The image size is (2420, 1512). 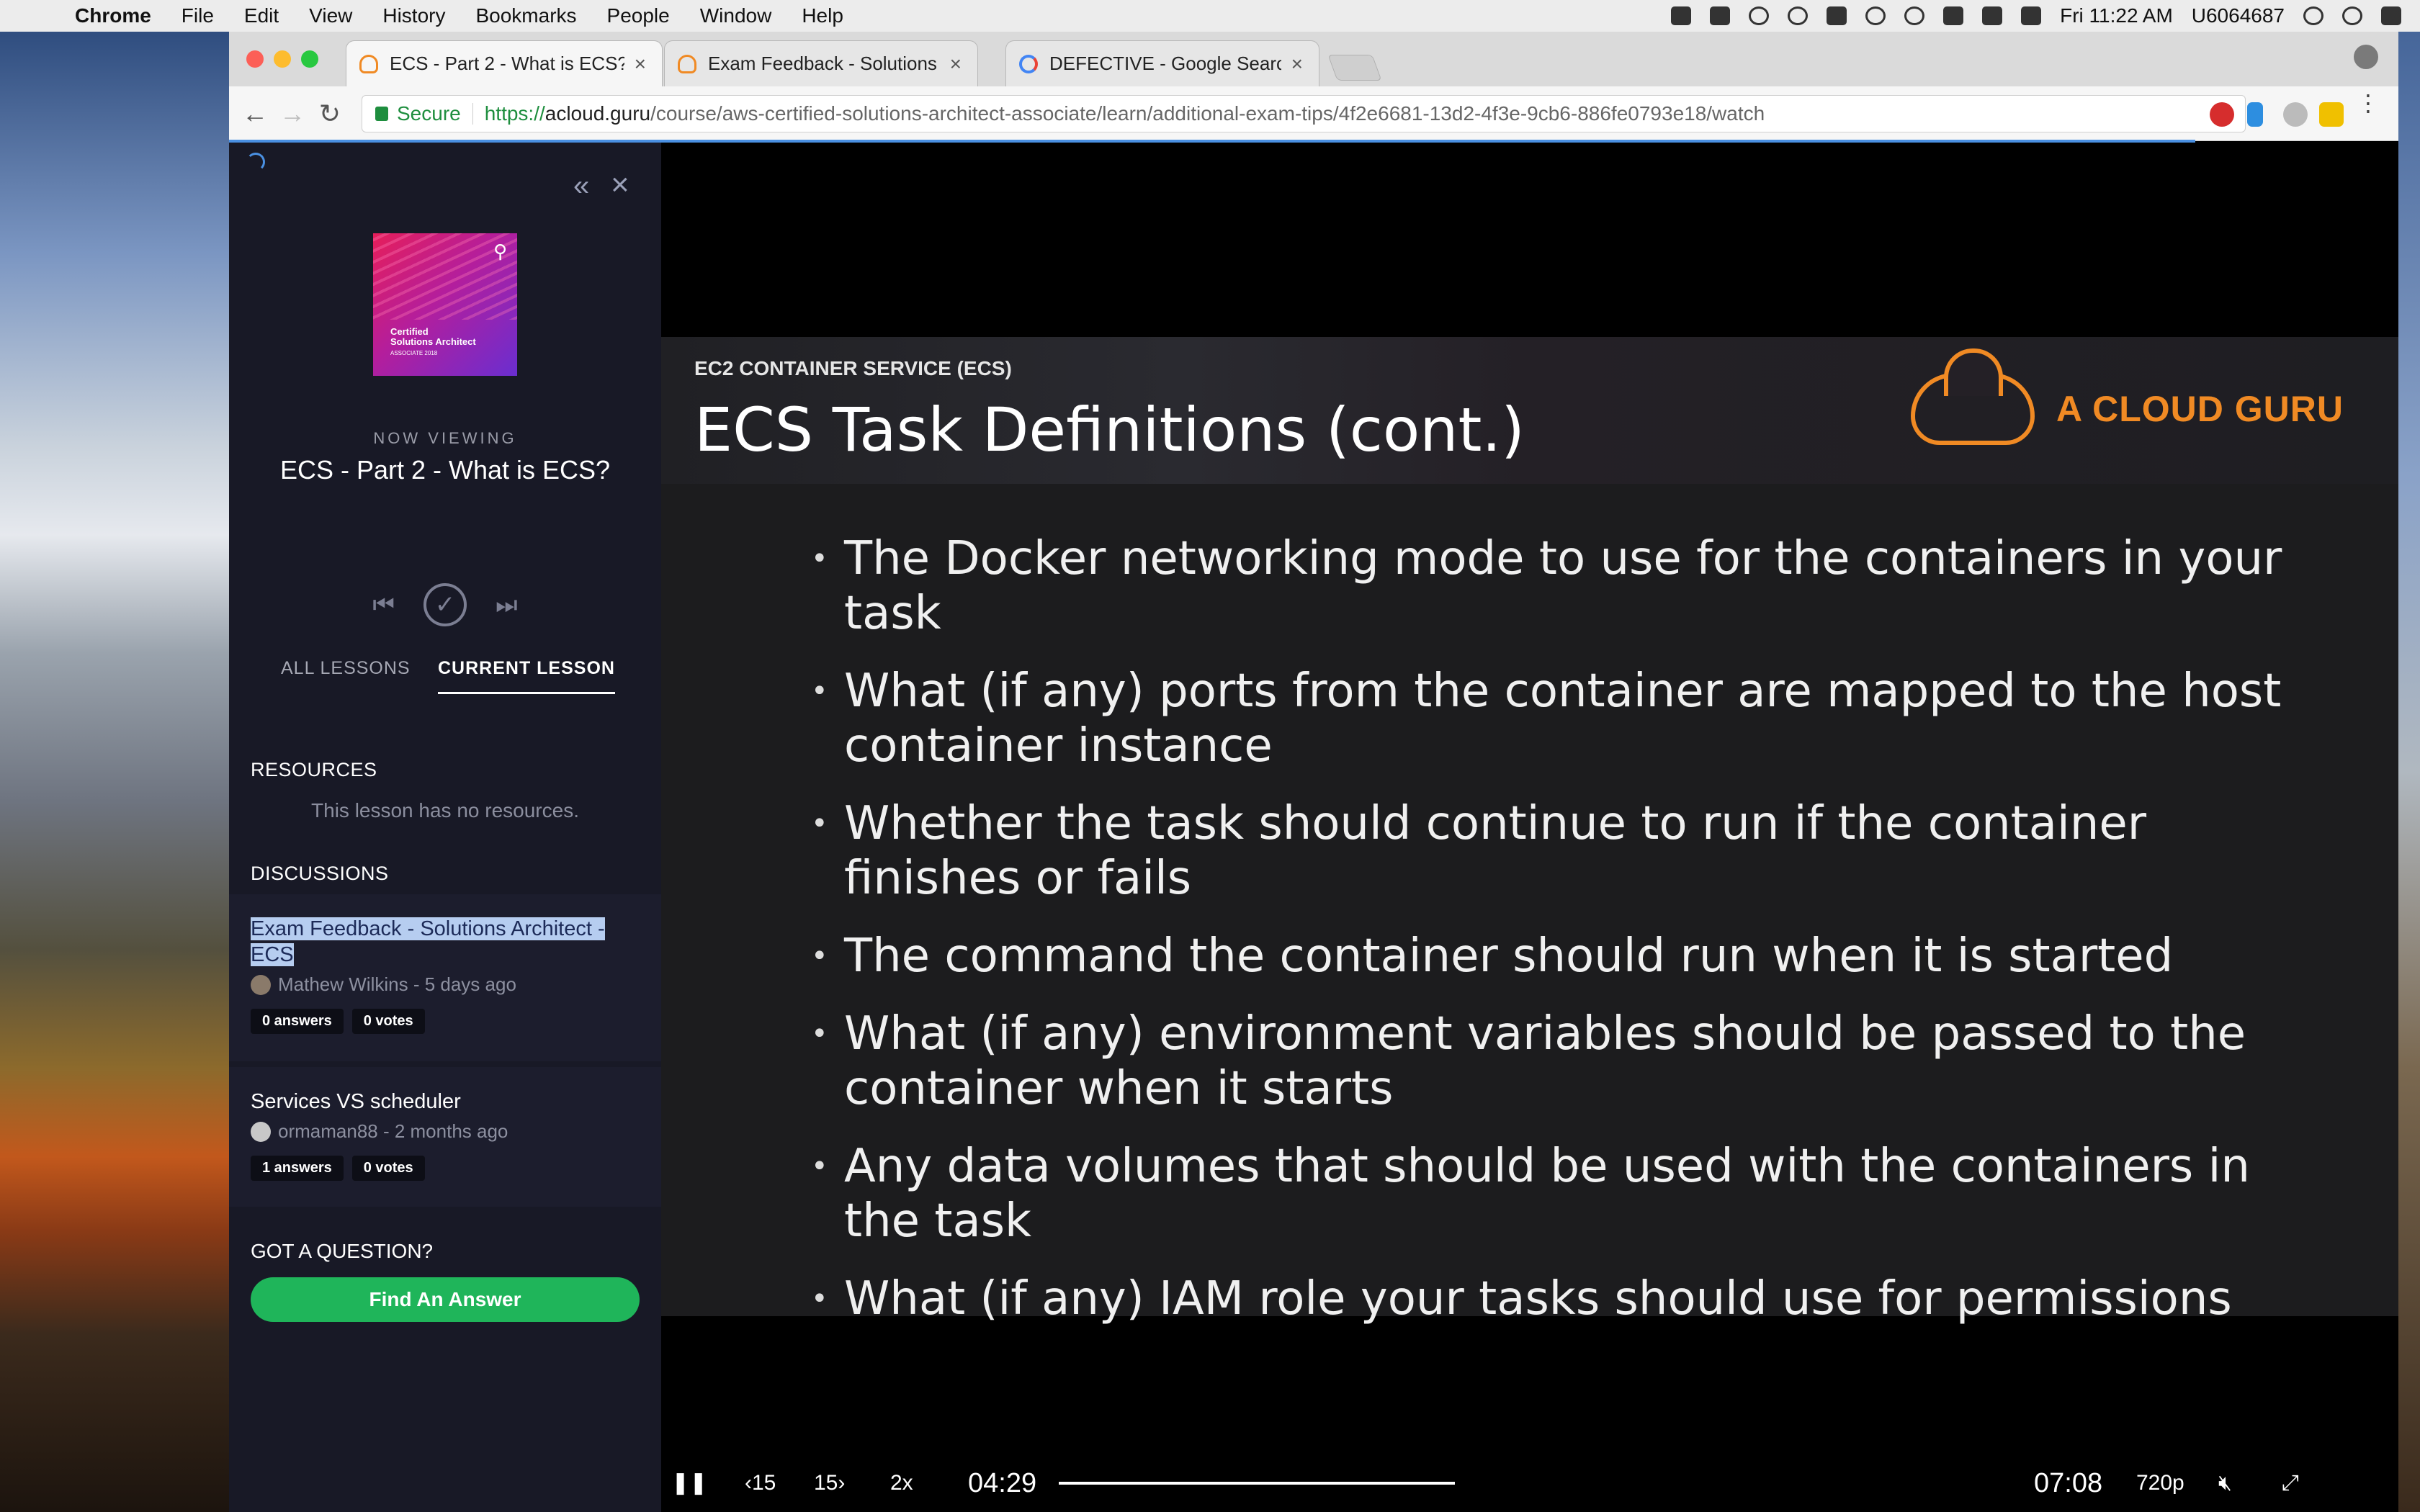 I want to click on window-controls, so click(x=282, y=59).